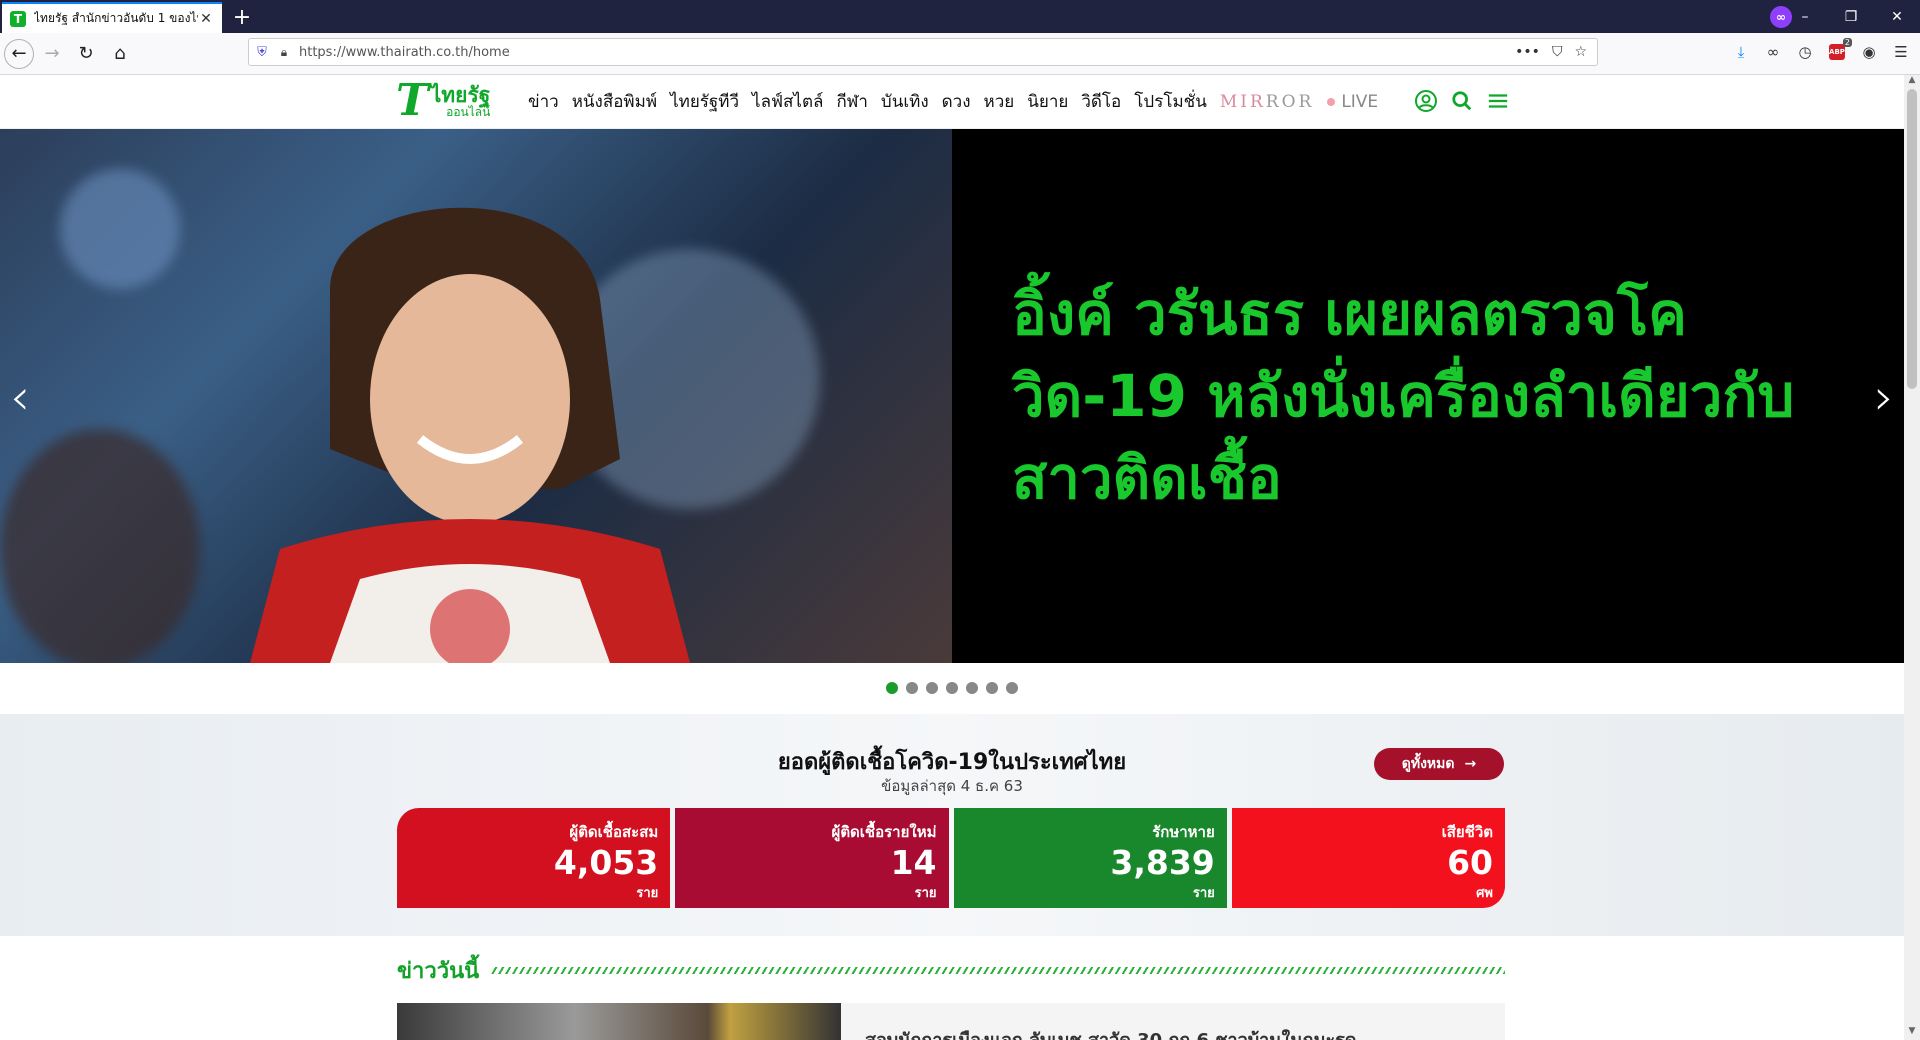 This screenshot has width=1920, height=1040. Describe the element at coordinates (998, 970) in the screenshot. I see `section-divider` at that location.